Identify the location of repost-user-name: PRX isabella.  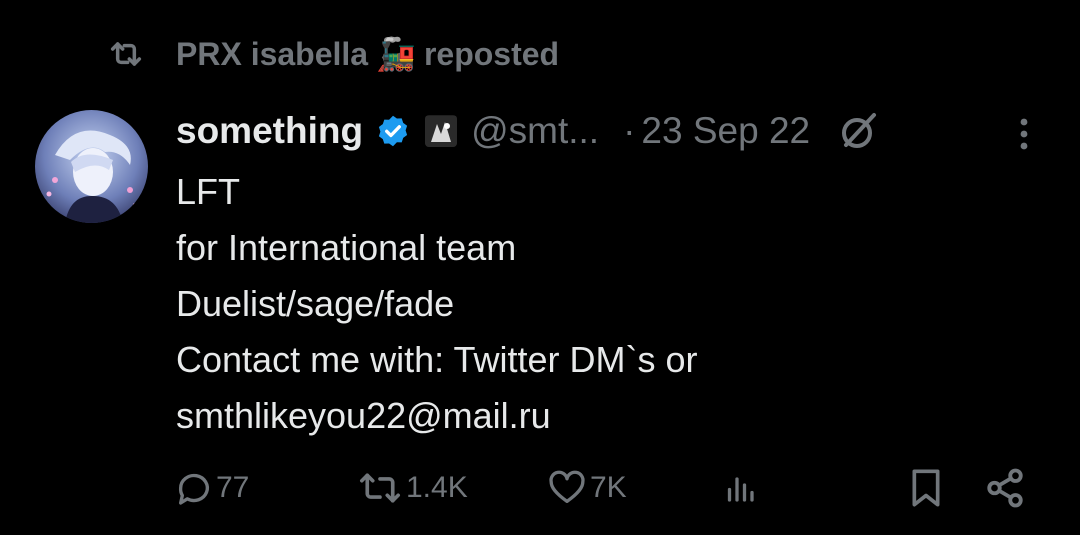
(272, 54).